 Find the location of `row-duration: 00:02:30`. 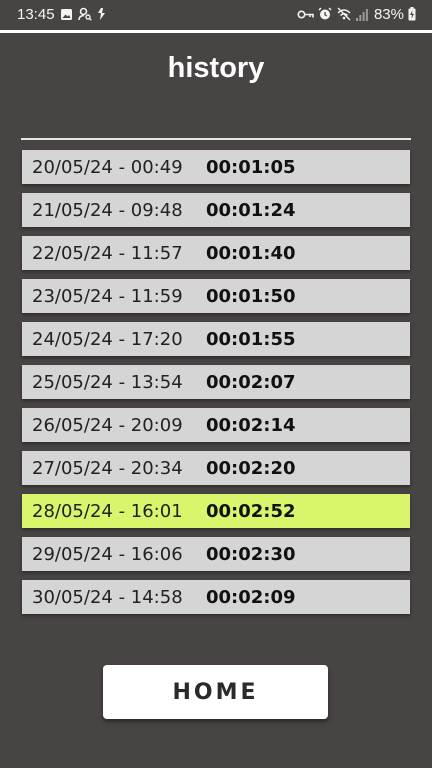

row-duration: 00:02:30 is located at coordinates (251, 554).